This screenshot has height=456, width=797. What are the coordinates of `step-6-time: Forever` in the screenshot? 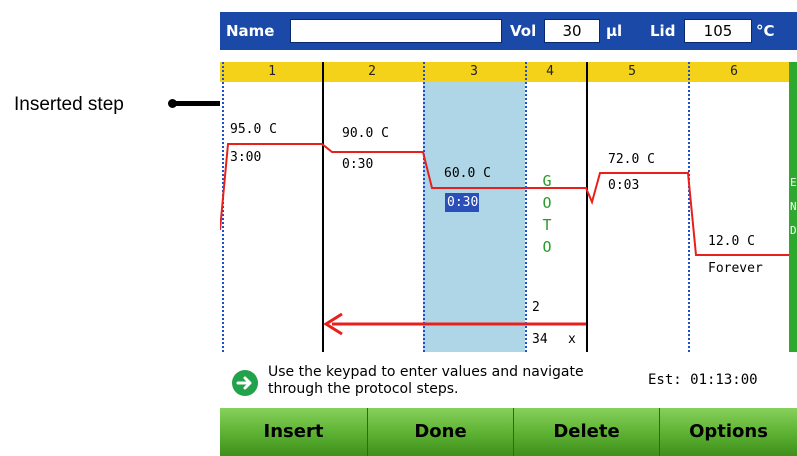 It's located at (735, 268).